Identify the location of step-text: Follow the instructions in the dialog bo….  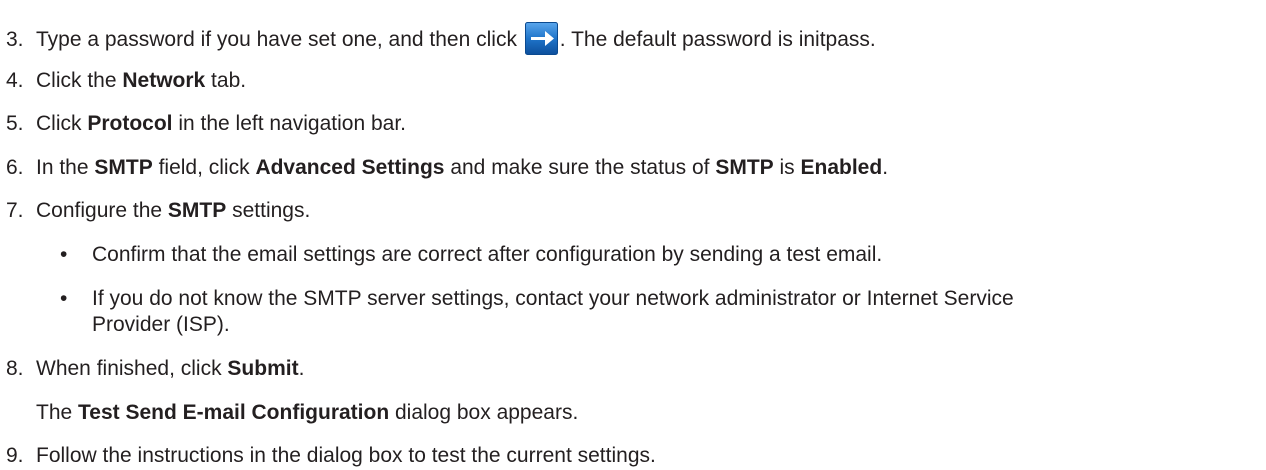
(346, 455).